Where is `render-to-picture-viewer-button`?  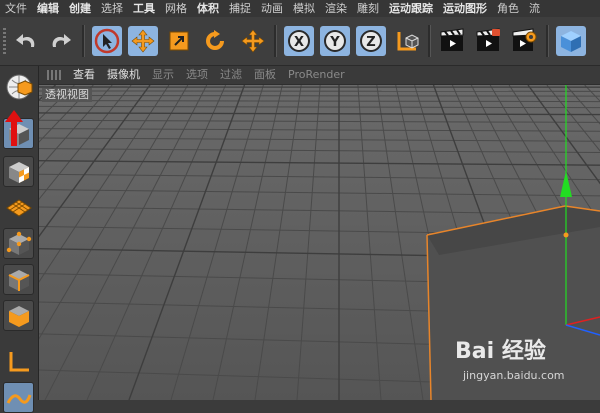 render-to-picture-viewer-button is located at coordinates (488, 41).